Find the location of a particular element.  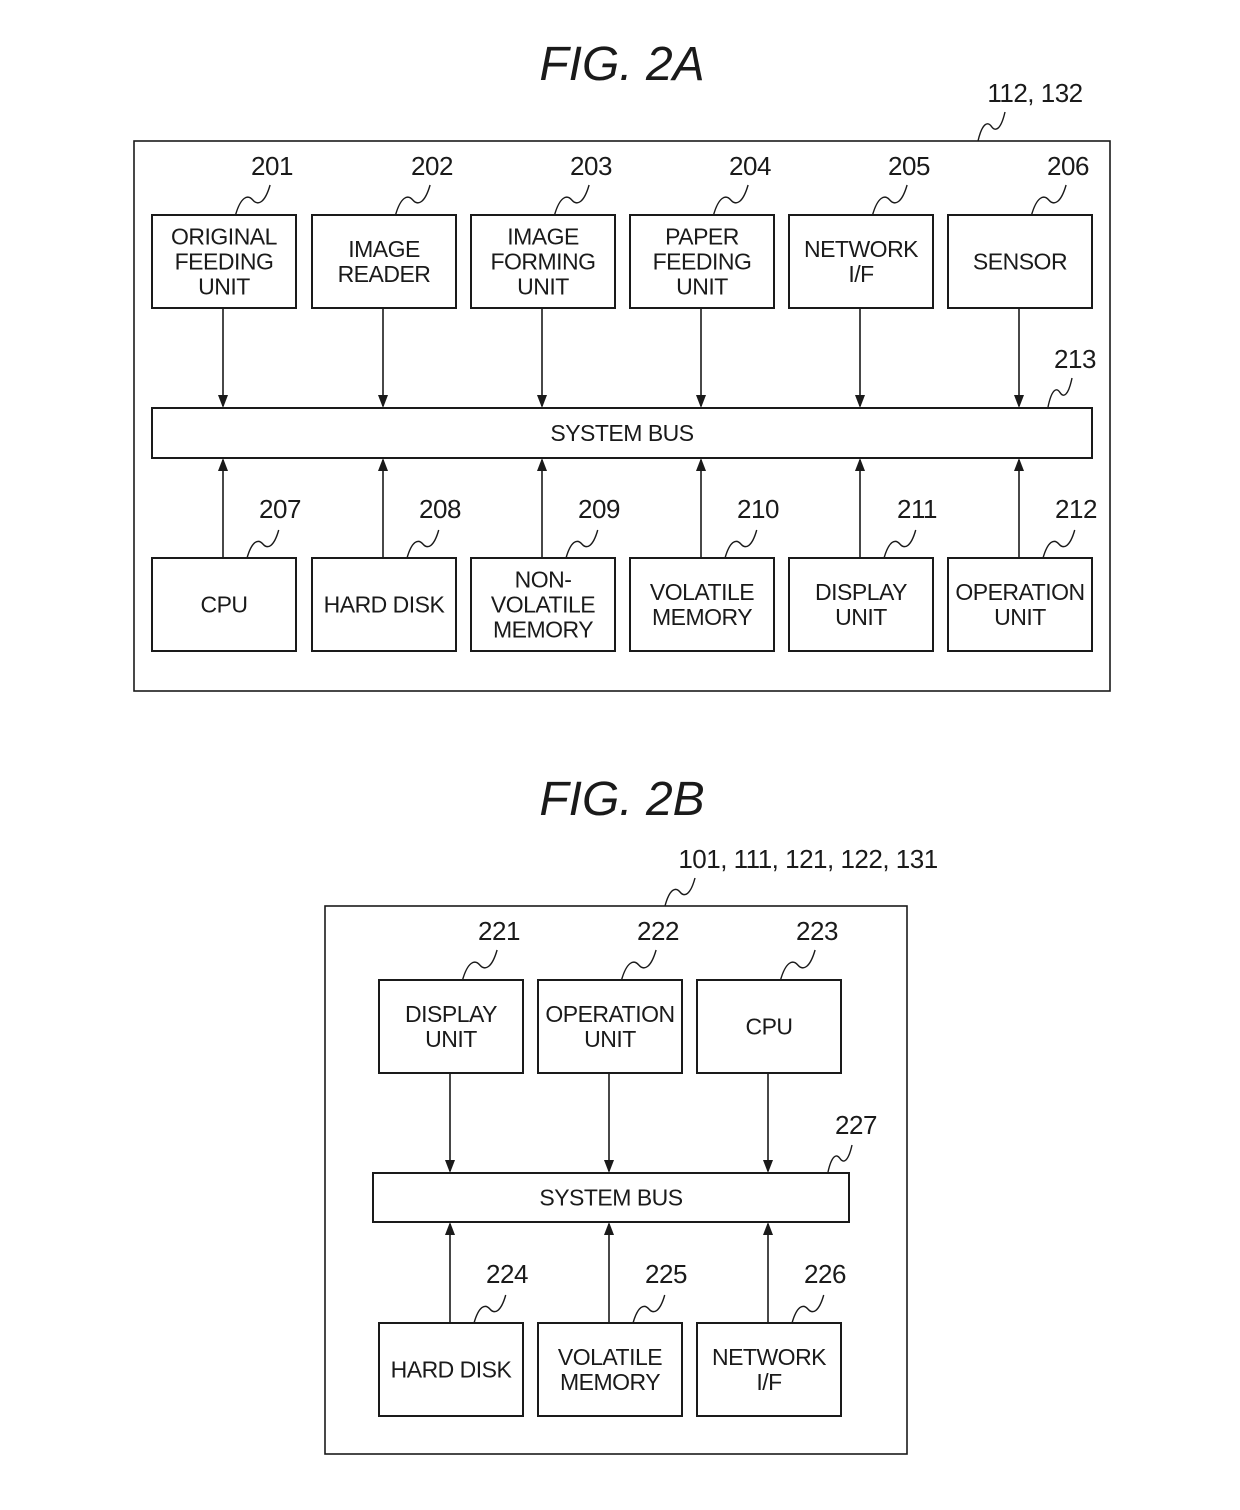

unit-208-label-line: HARD DISK is located at coordinates (385, 605).